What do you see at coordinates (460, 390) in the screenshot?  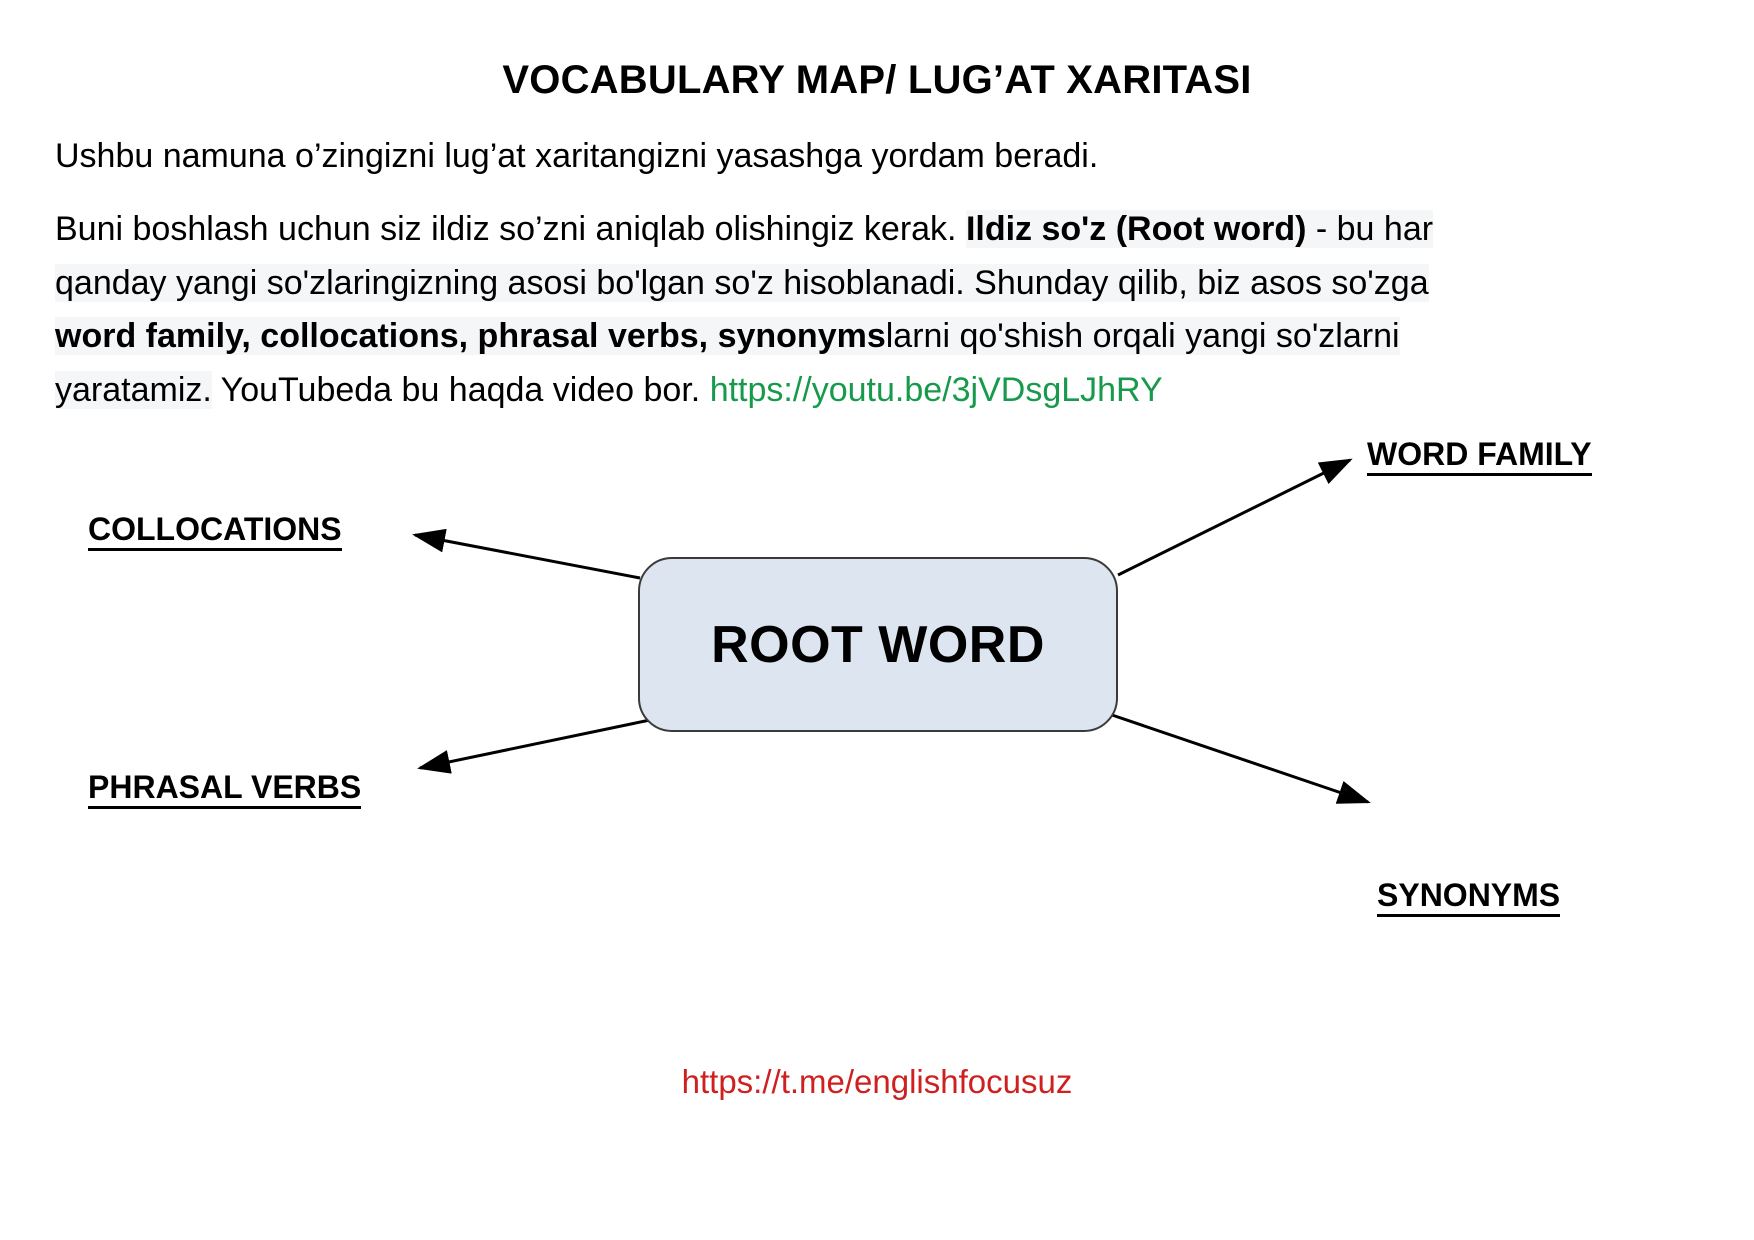 I see `paragraph-segment-4: YouTubeda bu haqda video bor.` at bounding box center [460, 390].